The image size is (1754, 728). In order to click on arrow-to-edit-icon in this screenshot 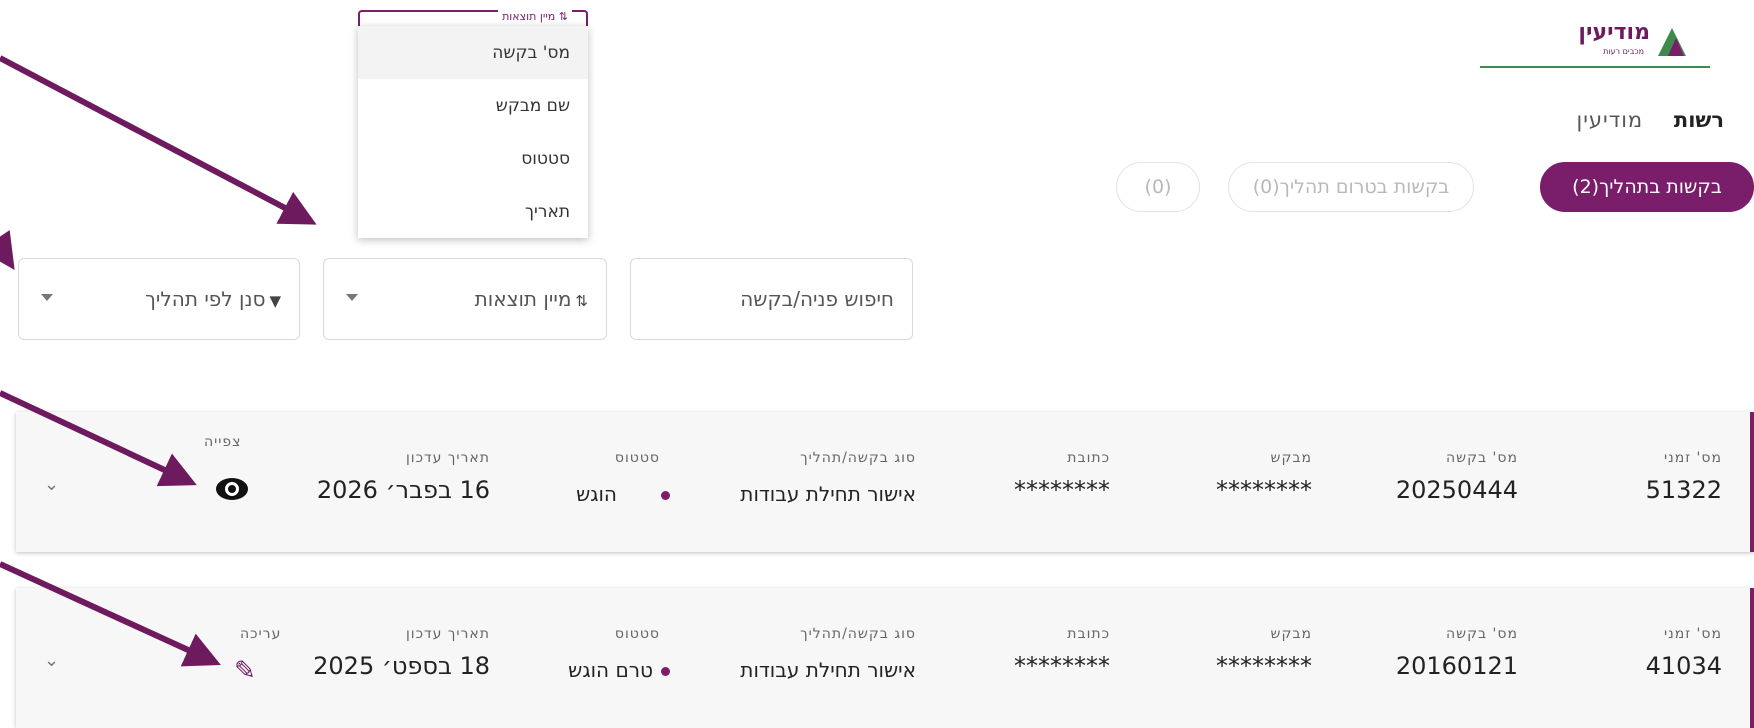, I will do `click(110, 614)`.